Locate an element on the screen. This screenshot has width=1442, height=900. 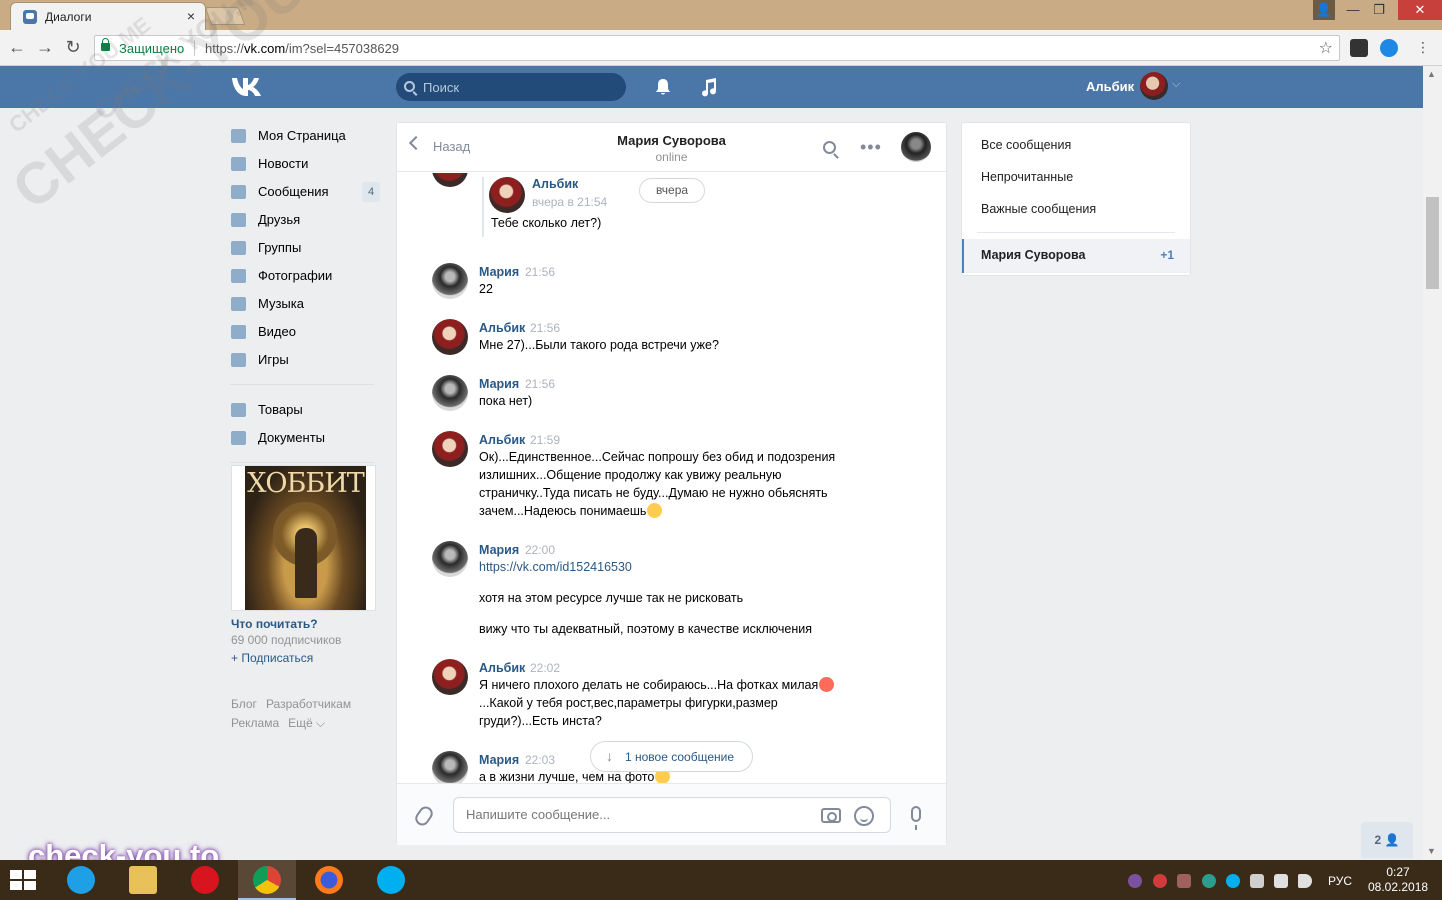
chat-search-icon is located at coordinates (829, 147).